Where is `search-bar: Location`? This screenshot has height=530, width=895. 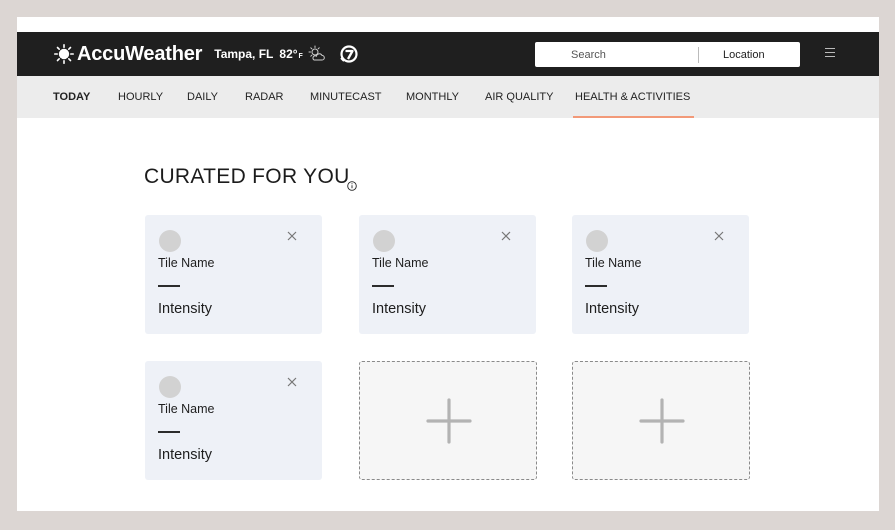
search-bar: Location is located at coordinates (667, 54).